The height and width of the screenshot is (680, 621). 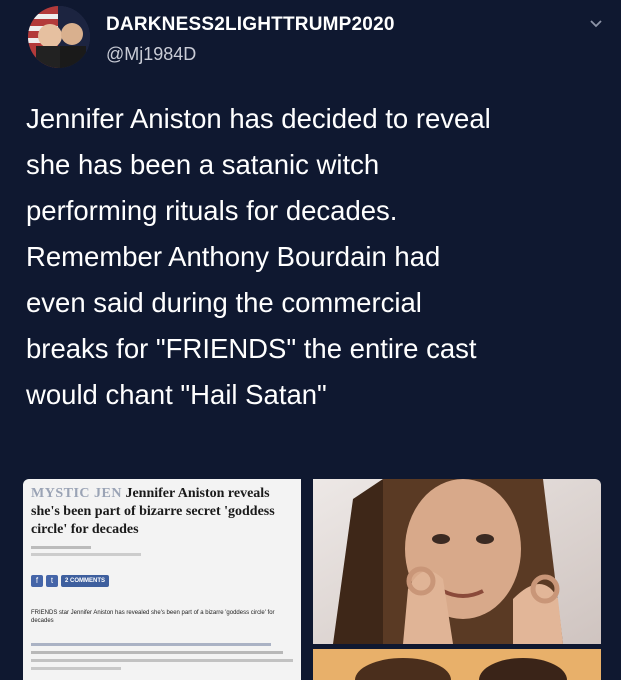 I want to click on tweet-line: would chant "Hail Satan", so click(x=176, y=394).